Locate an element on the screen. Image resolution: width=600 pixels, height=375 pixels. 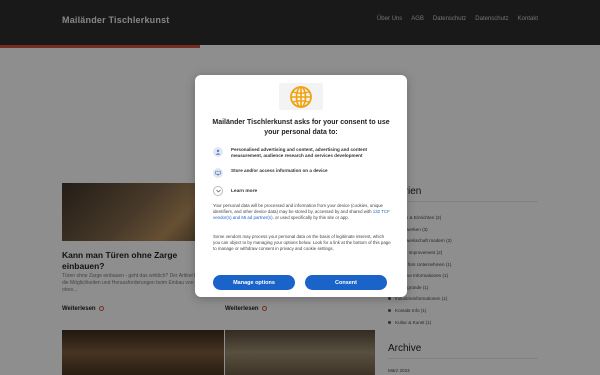
globe-icon is located at coordinates (301, 96).